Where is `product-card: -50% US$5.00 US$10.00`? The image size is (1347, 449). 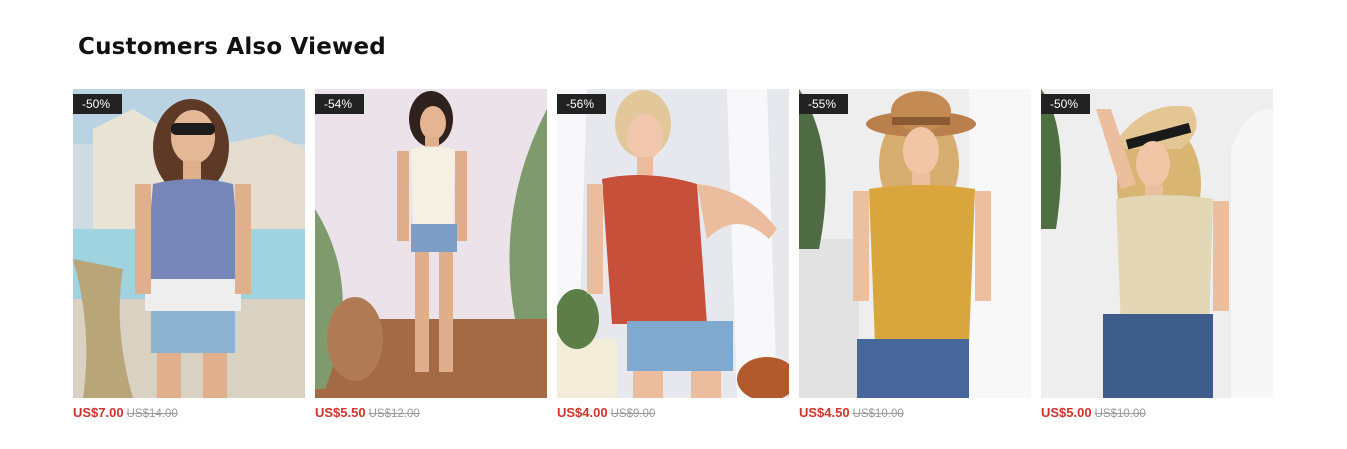
product-card: -50% US$5.00 US$10.00 is located at coordinates (1157, 255).